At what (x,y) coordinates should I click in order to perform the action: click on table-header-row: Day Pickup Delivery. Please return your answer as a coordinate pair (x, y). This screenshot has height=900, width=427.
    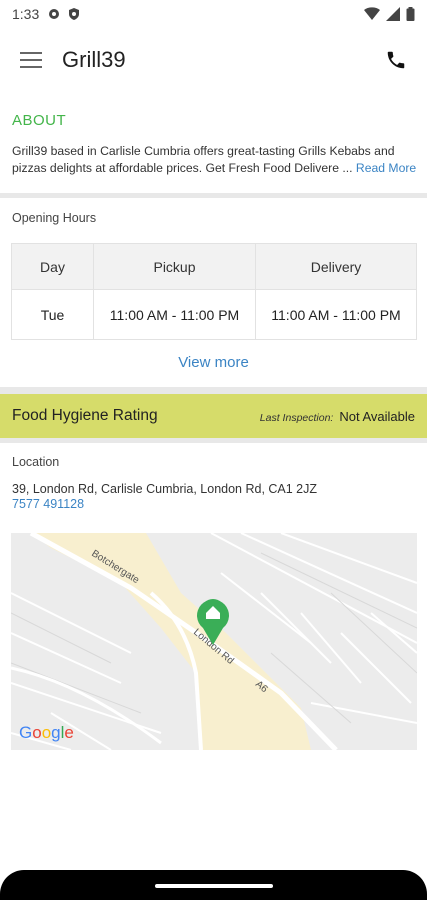
    Looking at the image, I should click on (214, 266).